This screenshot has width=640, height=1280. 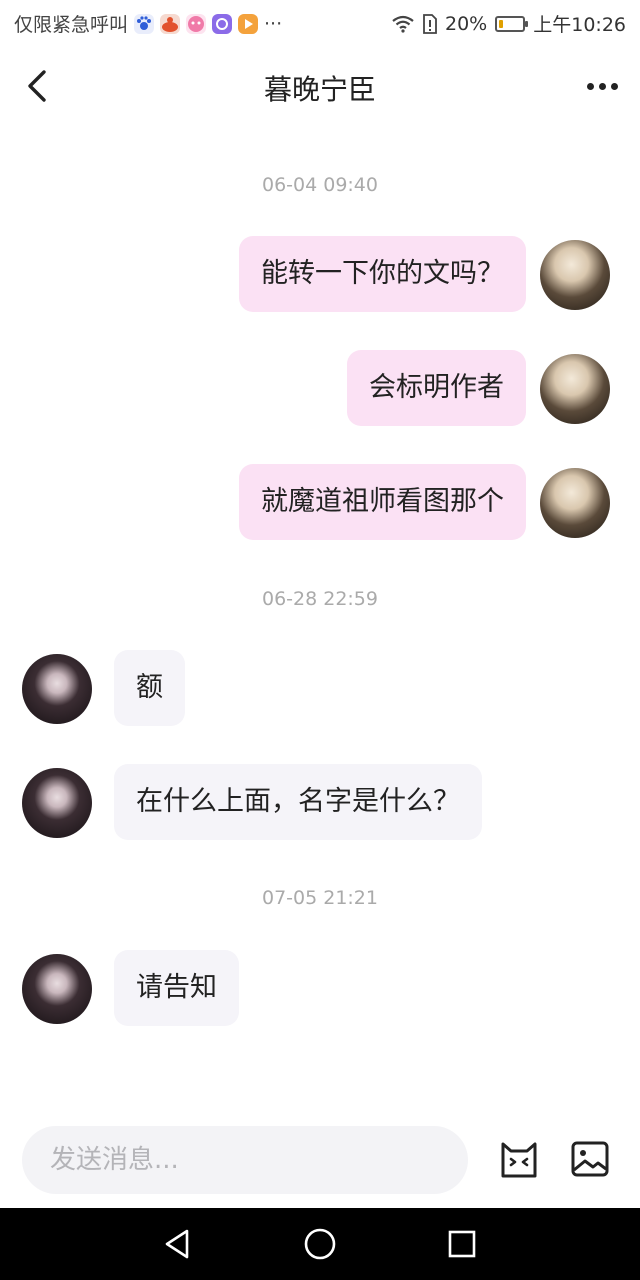 I want to click on notification-icons: ···, so click(x=208, y=24).